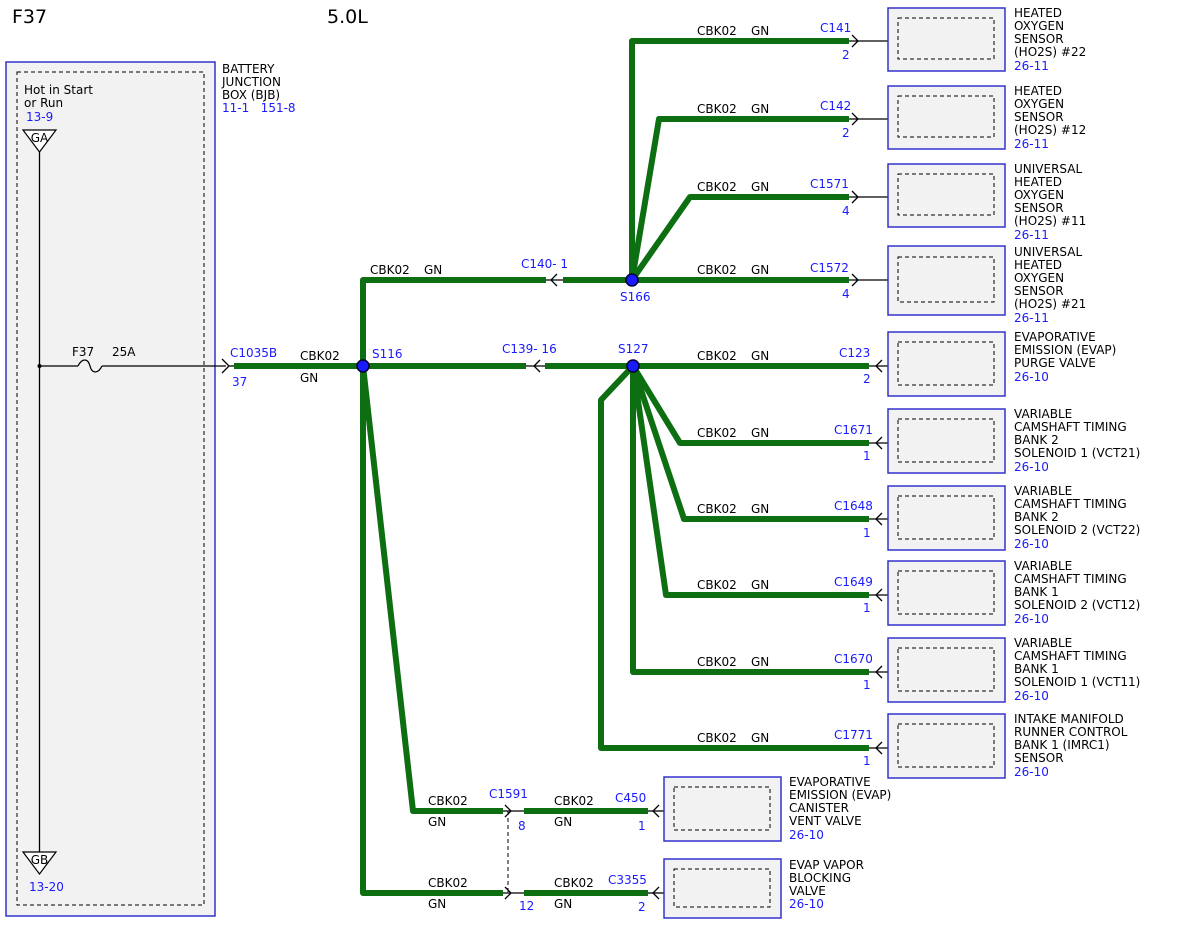 The width and height of the screenshot is (1199, 927). Describe the element at coordinates (251, 82) in the screenshot. I see `bjb-name-line-2: JUNCTION` at that location.